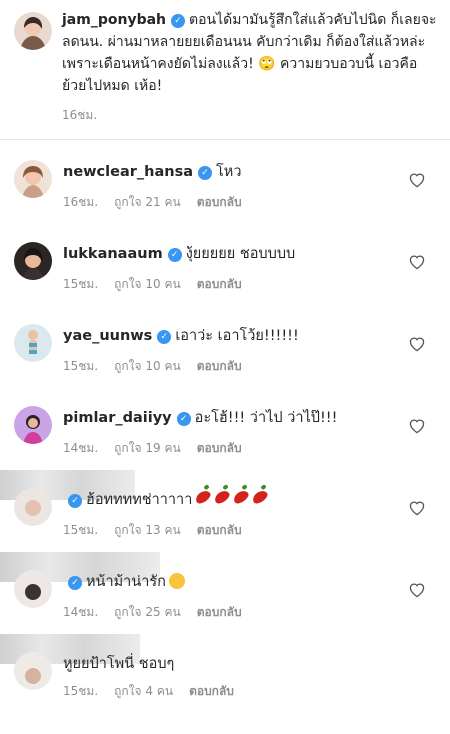  Describe the element at coordinates (147, 612) in the screenshot. I see `comment-likes: ถูกใจ 25 คน` at that location.